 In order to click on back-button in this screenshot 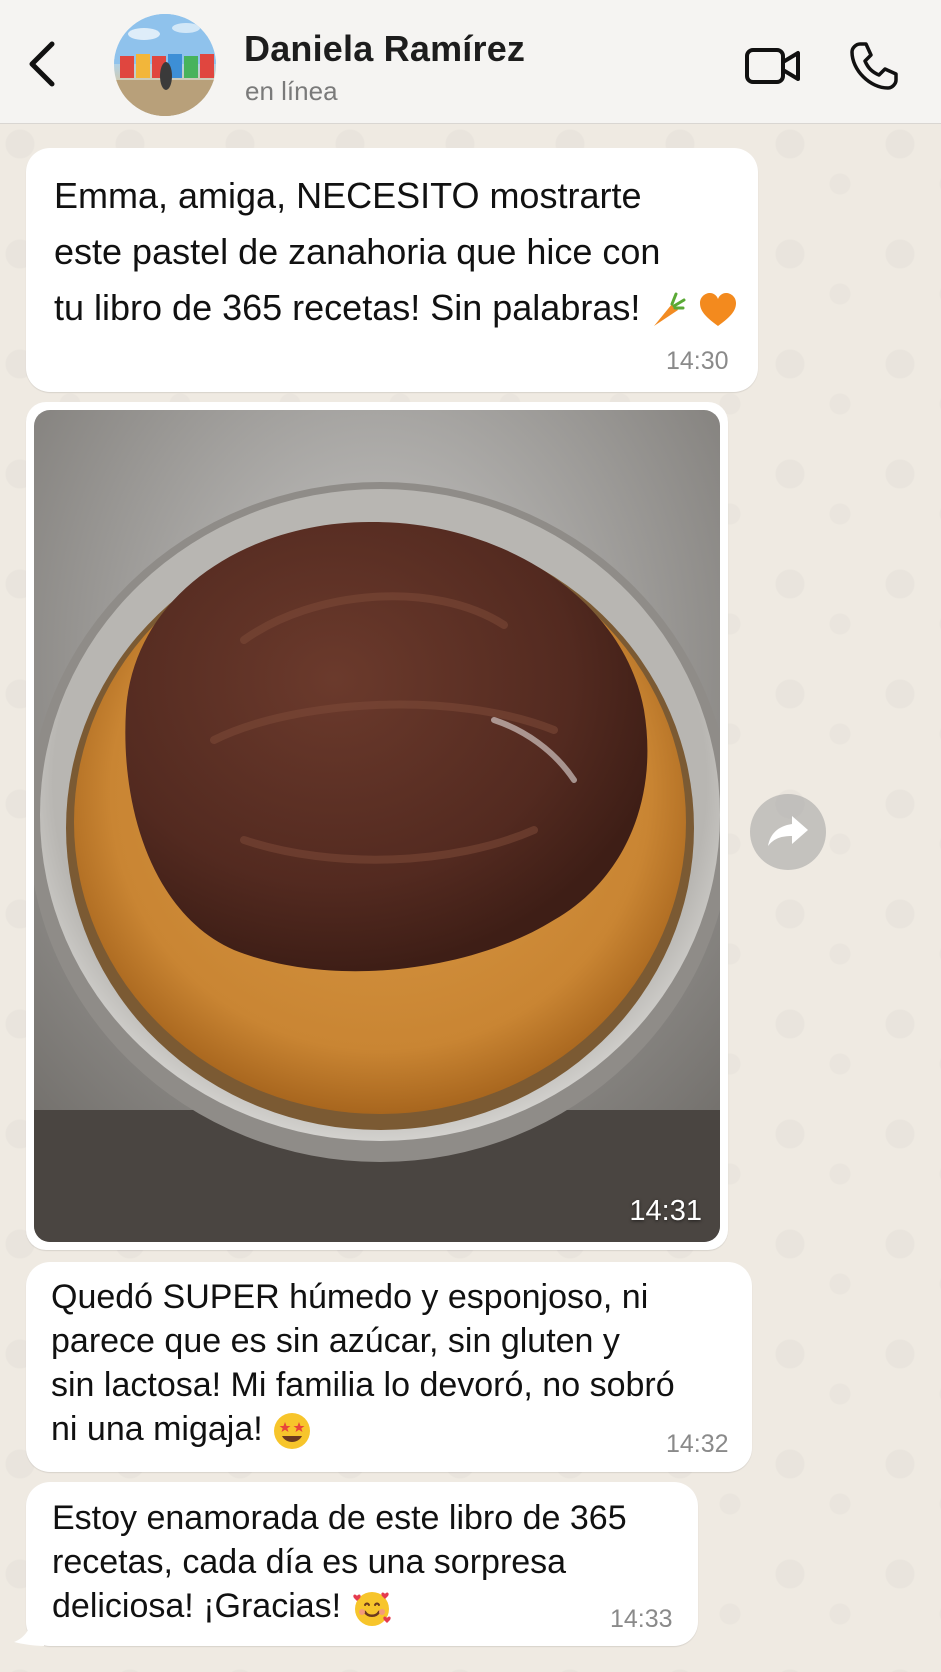, I will do `click(42, 64)`.